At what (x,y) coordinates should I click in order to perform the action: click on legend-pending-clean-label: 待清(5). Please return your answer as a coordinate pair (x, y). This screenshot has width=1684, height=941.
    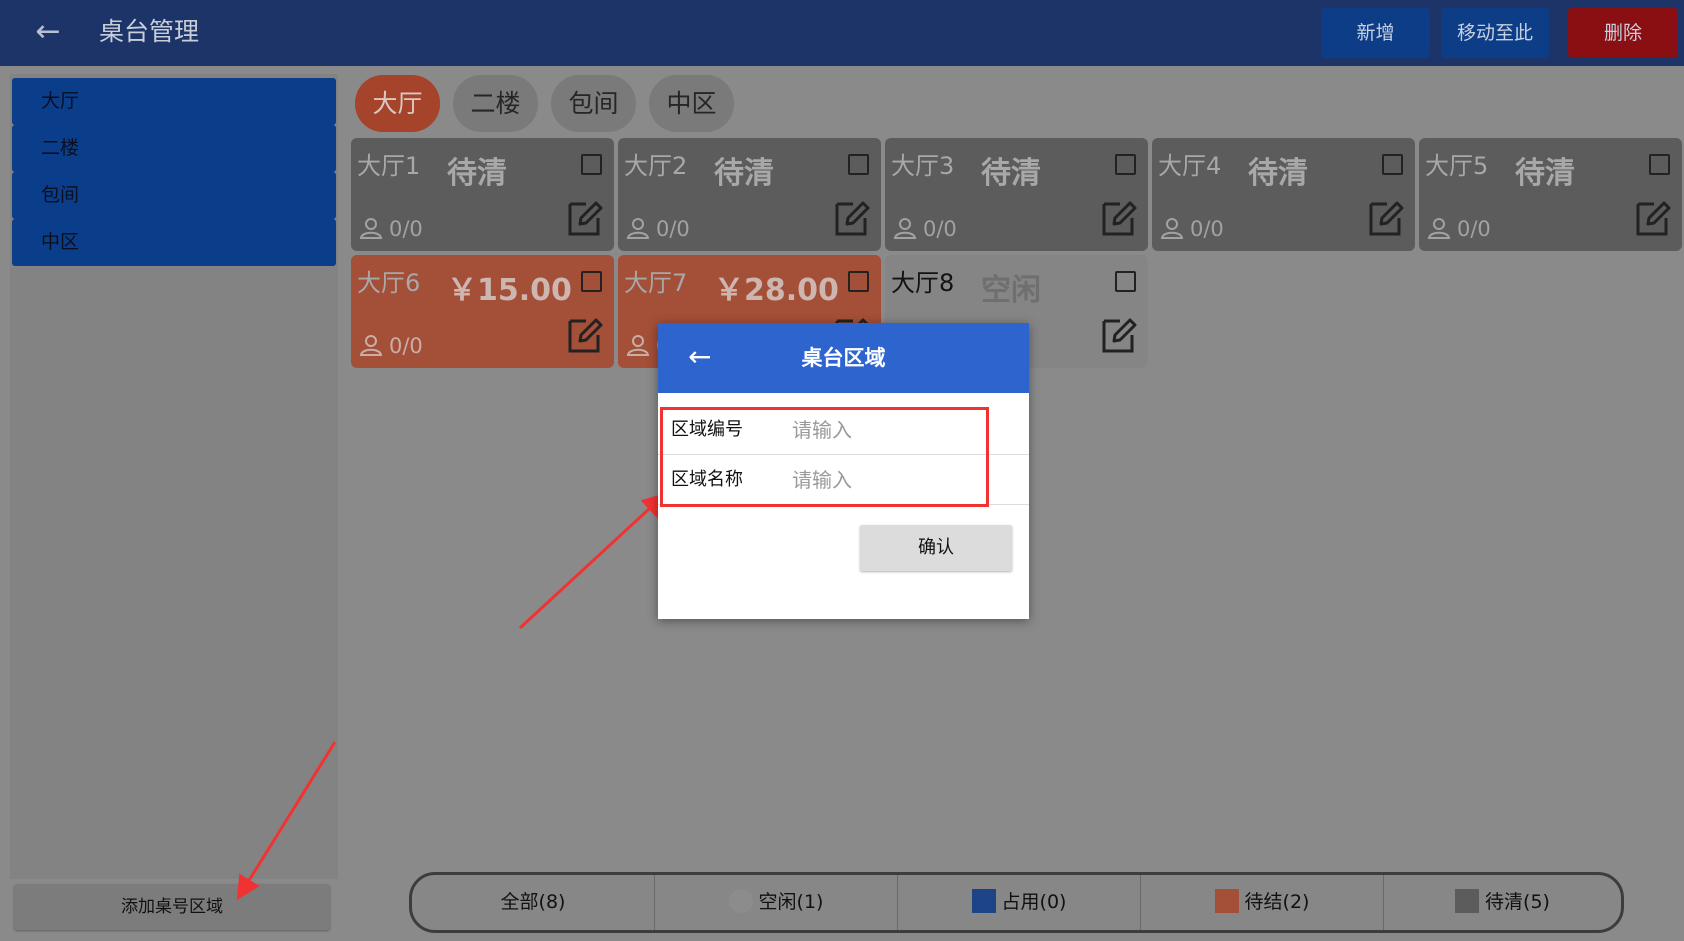
    Looking at the image, I should click on (1517, 902).